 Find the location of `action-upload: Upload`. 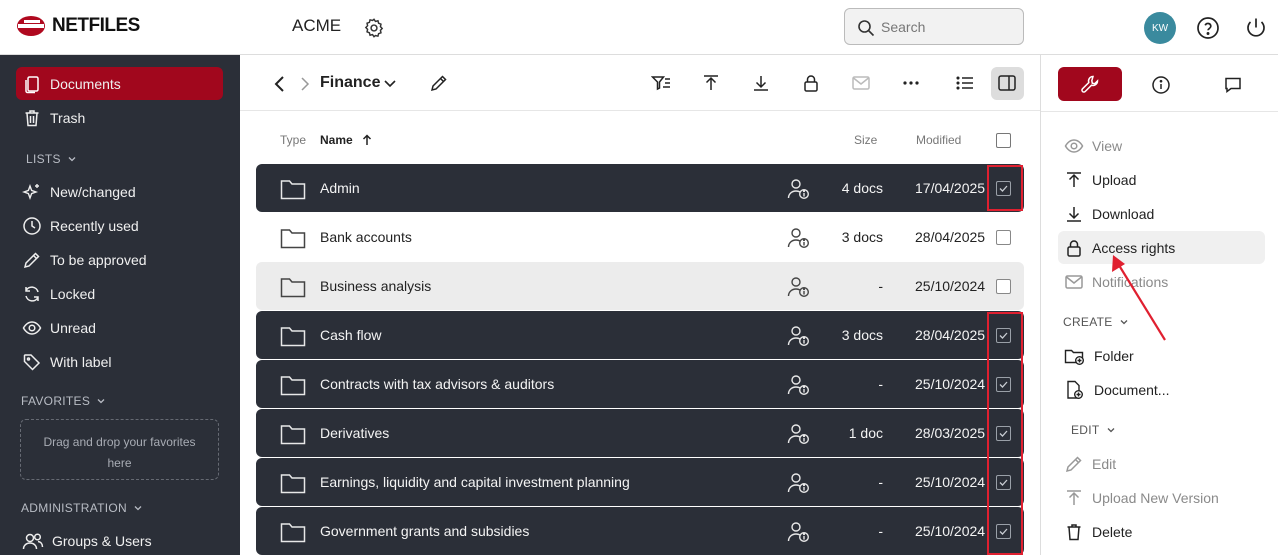

action-upload: Upload is located at coordinates (1161, 179).